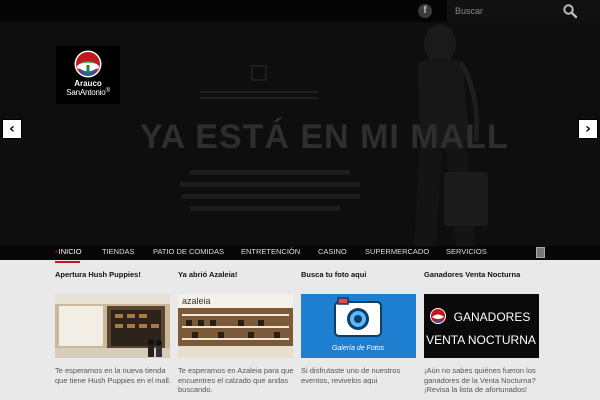 The width and height of the screenshot is (600, 400). I want to click on nav-item-entretencion: ENTRETENCIÓN, so click(270, 253).